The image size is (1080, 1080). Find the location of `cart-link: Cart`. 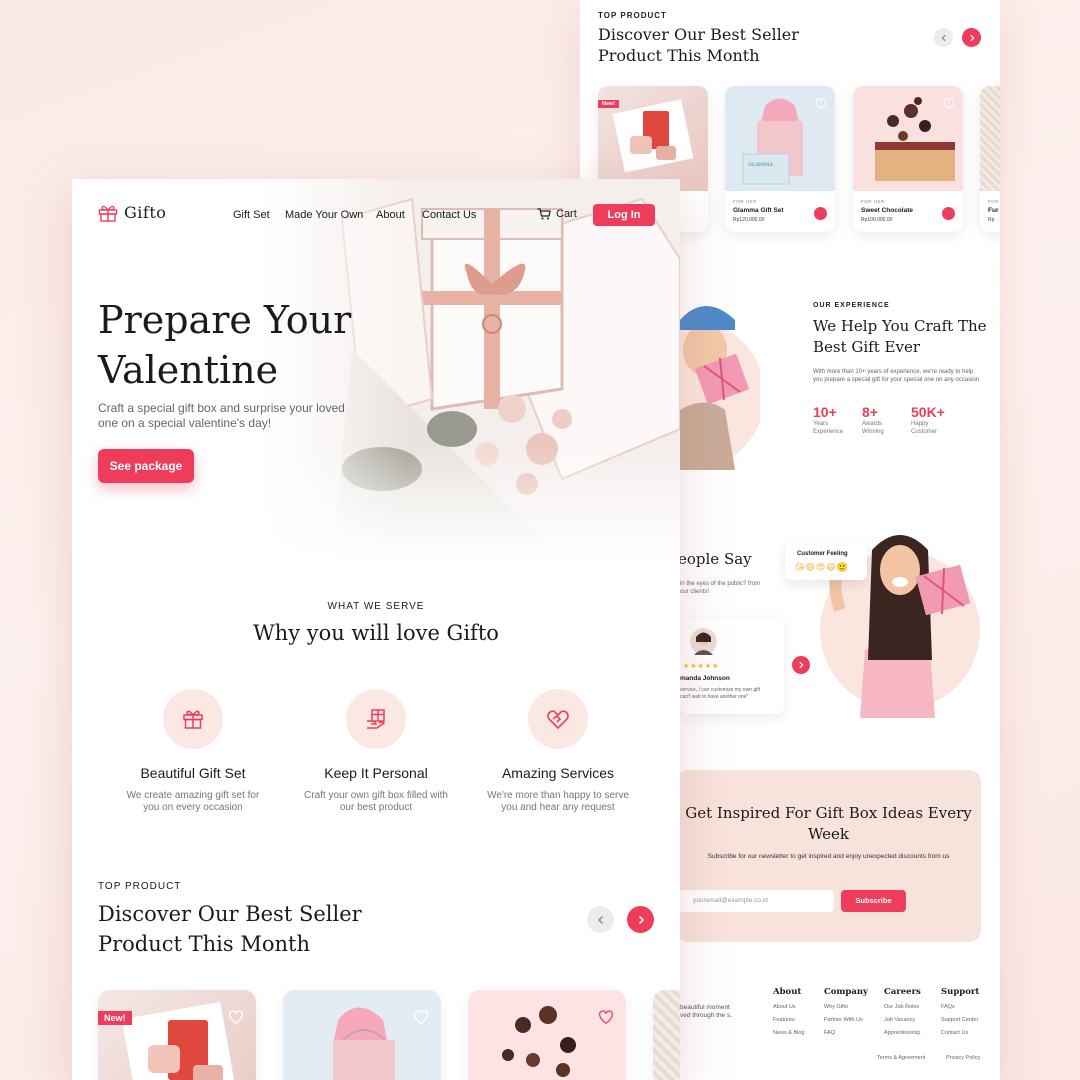

cart-link: Cart is located at coordinates (557, 214).